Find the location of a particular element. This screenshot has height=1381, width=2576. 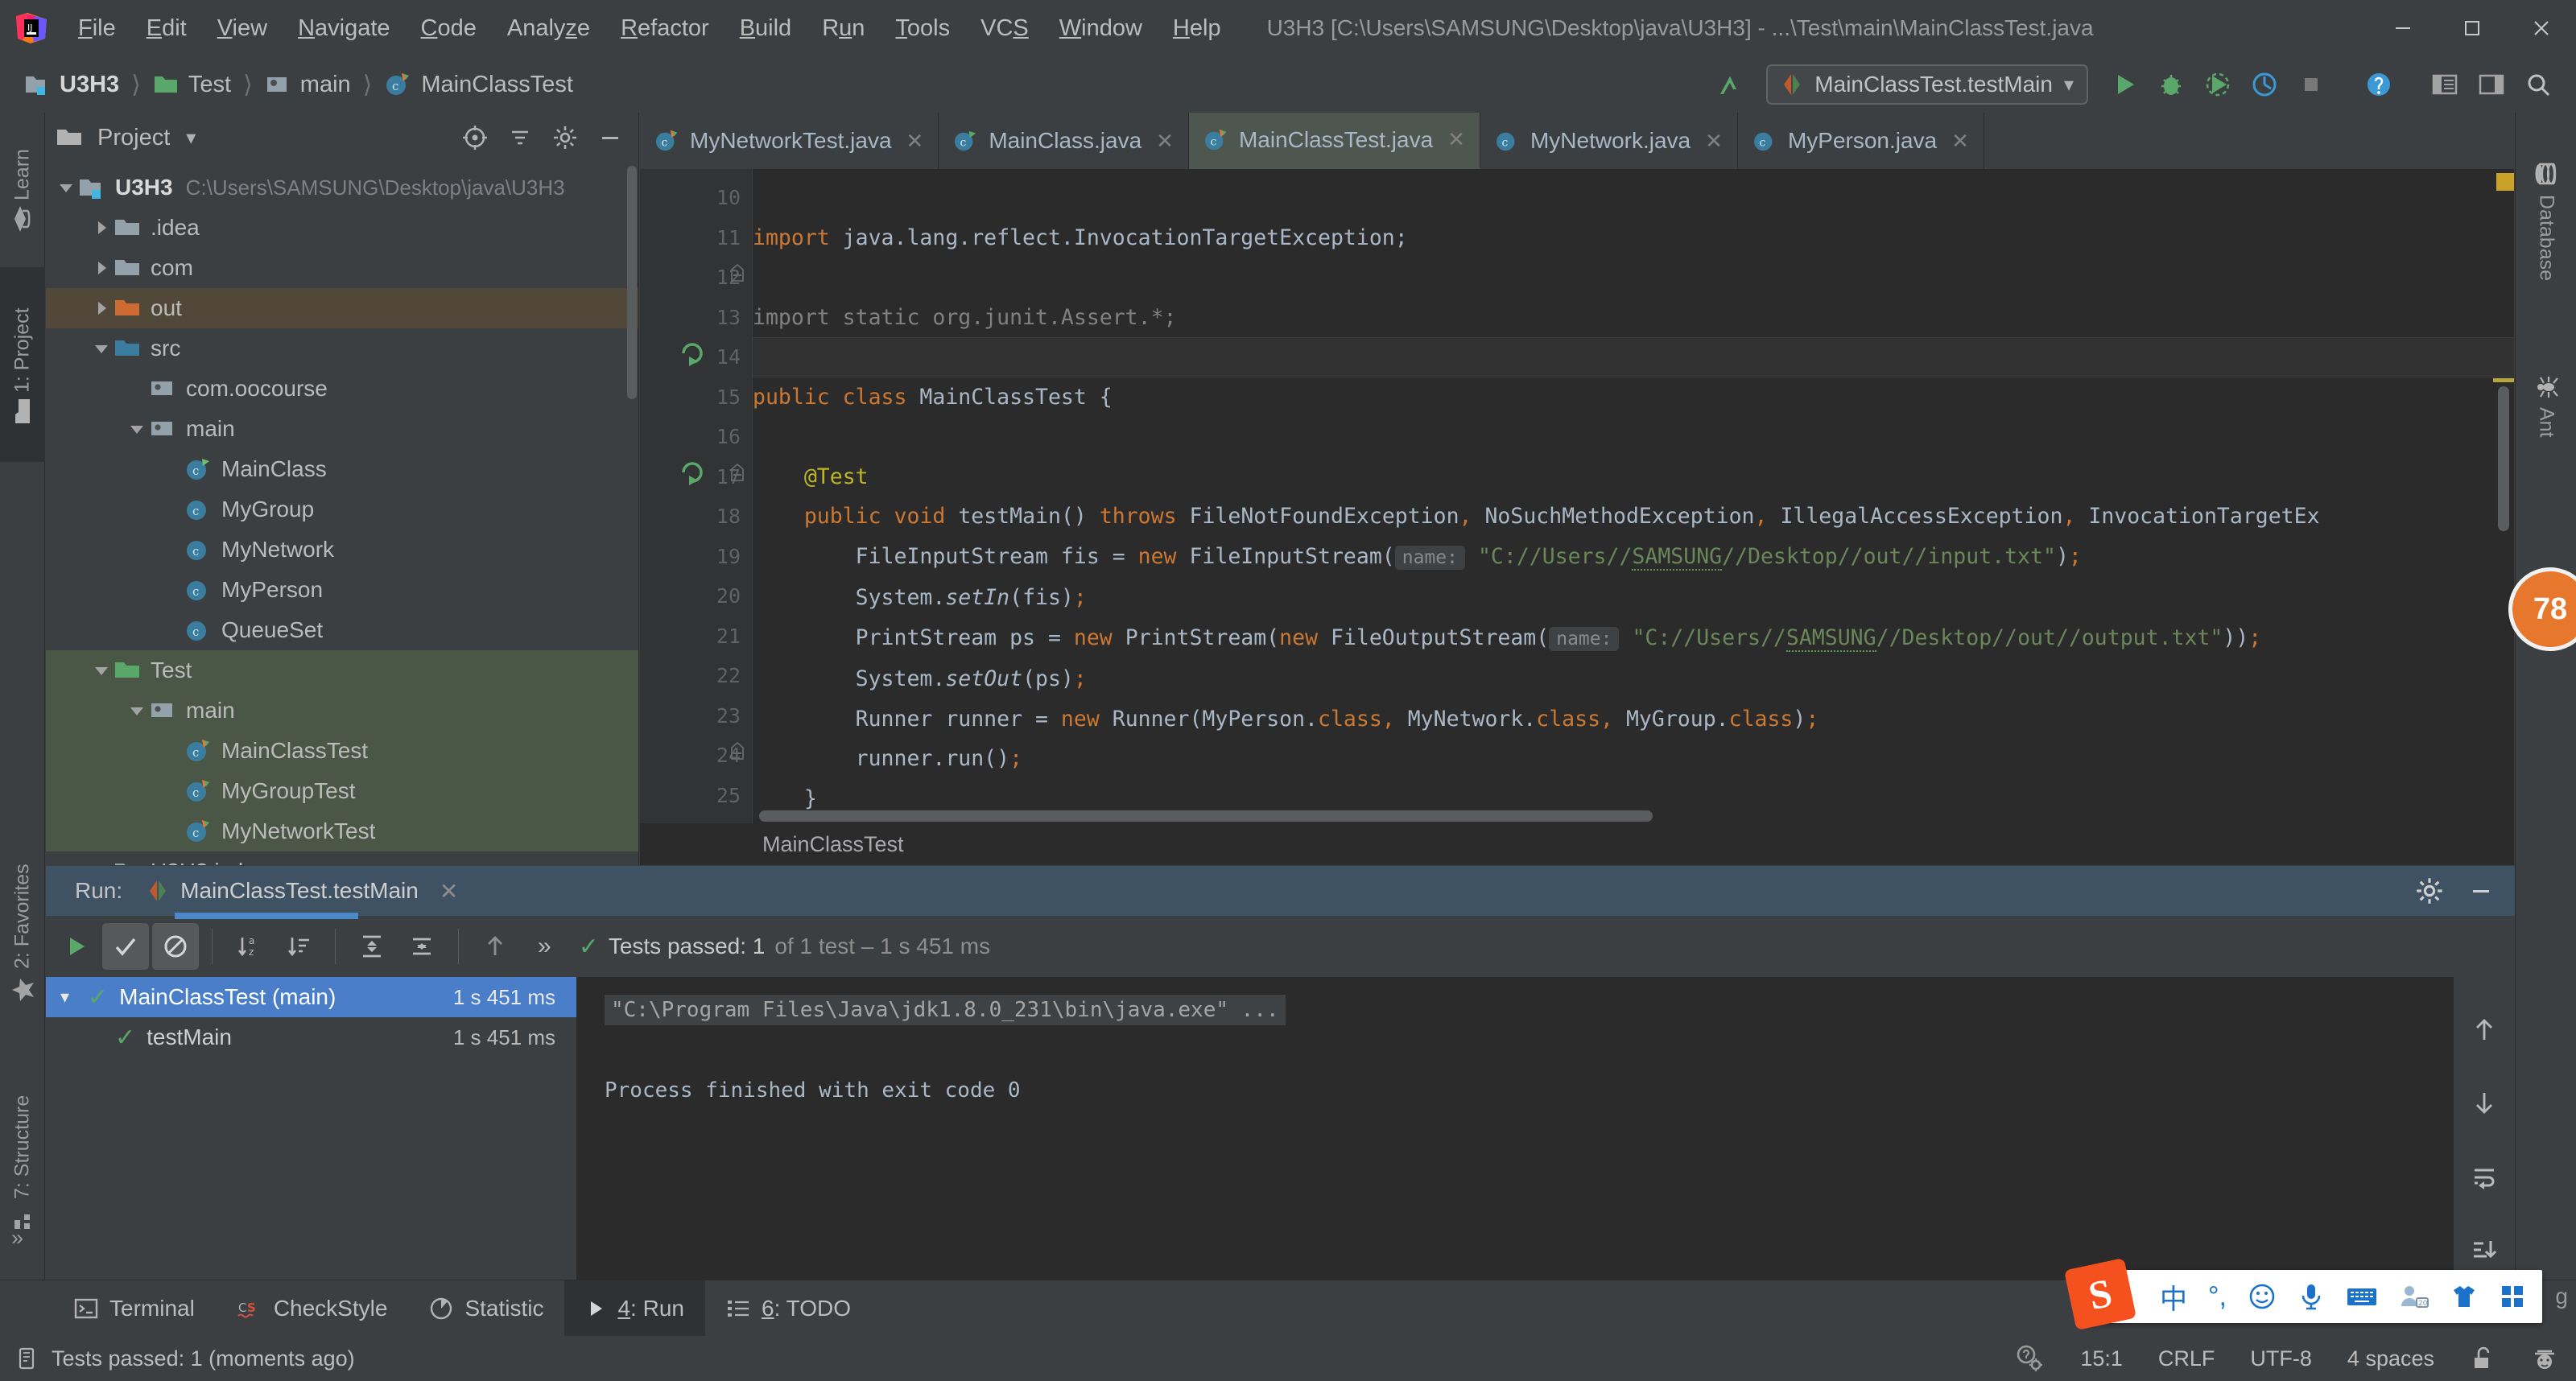

toolwindow-checkstyle: CS CheckStyle is located at coordinates (312, 1308).